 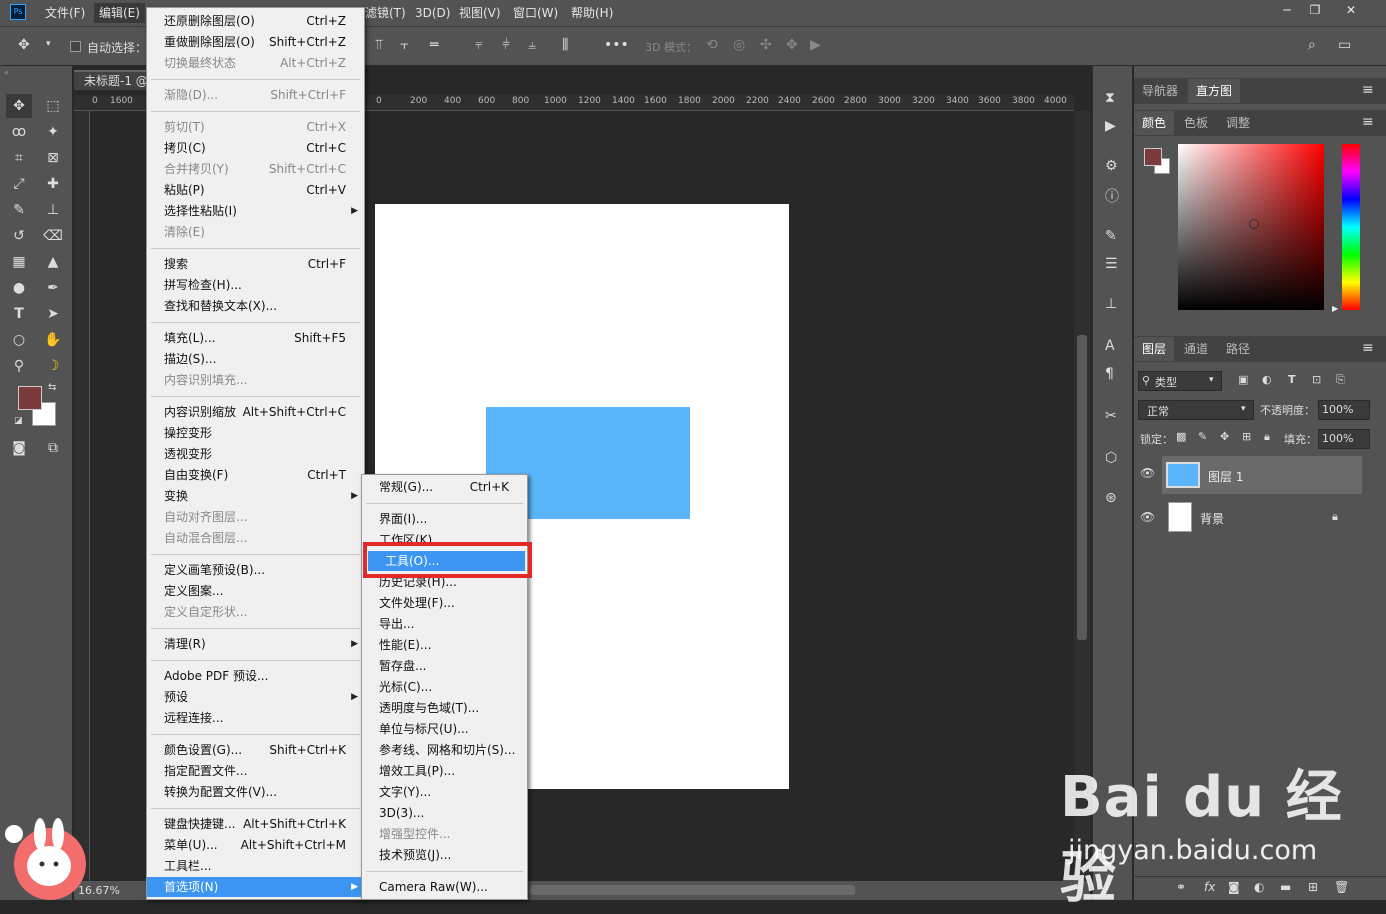 What do you see at coordinates (255, 148) in the screenshot?
I see `edit-menu-item: 拷贝(C) Ctrl+C` at bounding box center [255, 148].